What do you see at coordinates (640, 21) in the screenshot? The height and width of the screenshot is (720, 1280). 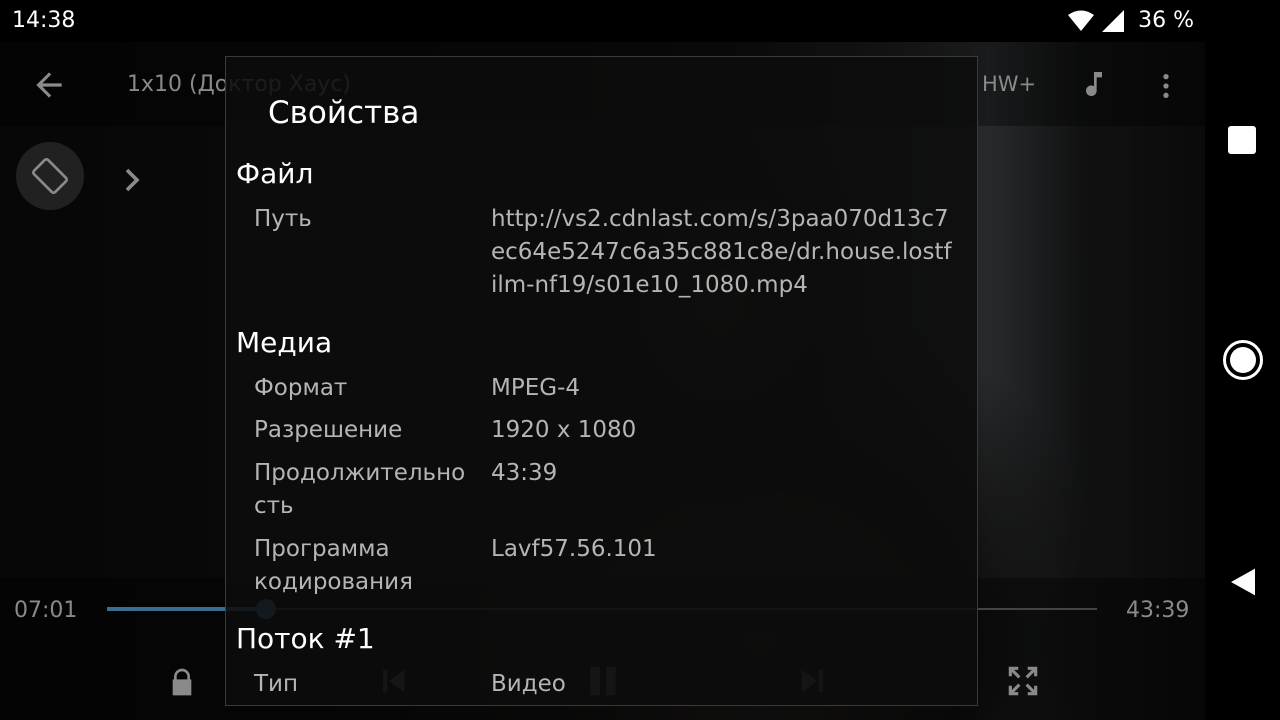 I see `status-bar: 14:38 36 %` at bounding box center [640, 21].